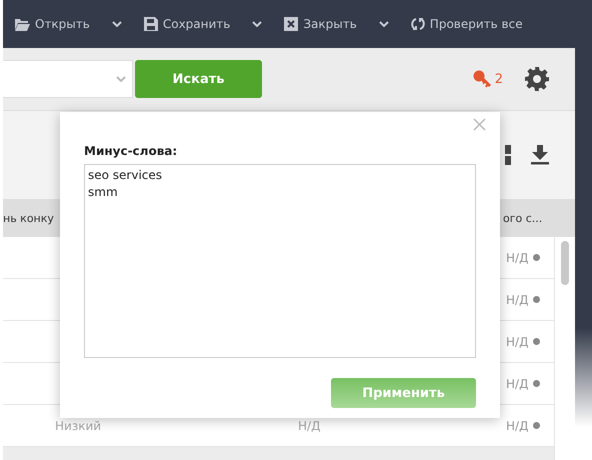  I want to click on table-cell: Низкий, so click(78, 425).